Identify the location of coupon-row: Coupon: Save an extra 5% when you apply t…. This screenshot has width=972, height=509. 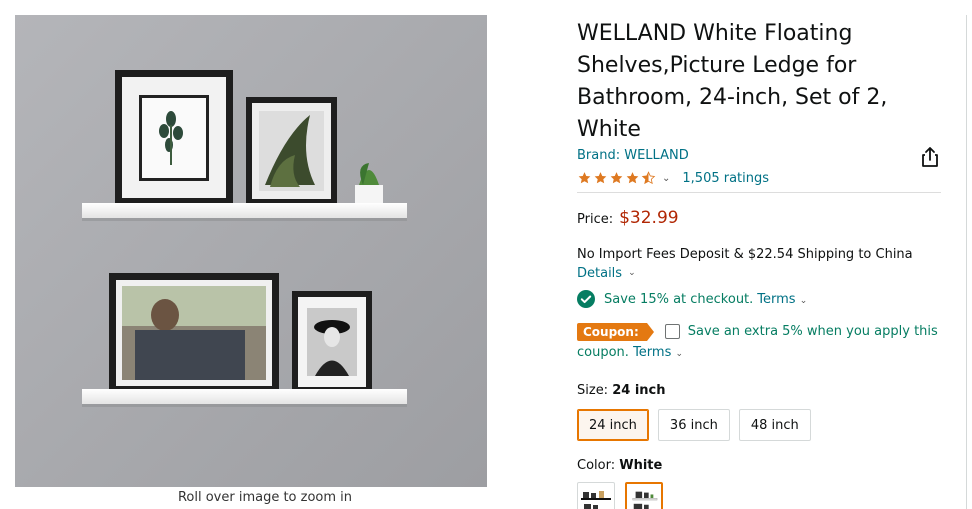
(762, 343).